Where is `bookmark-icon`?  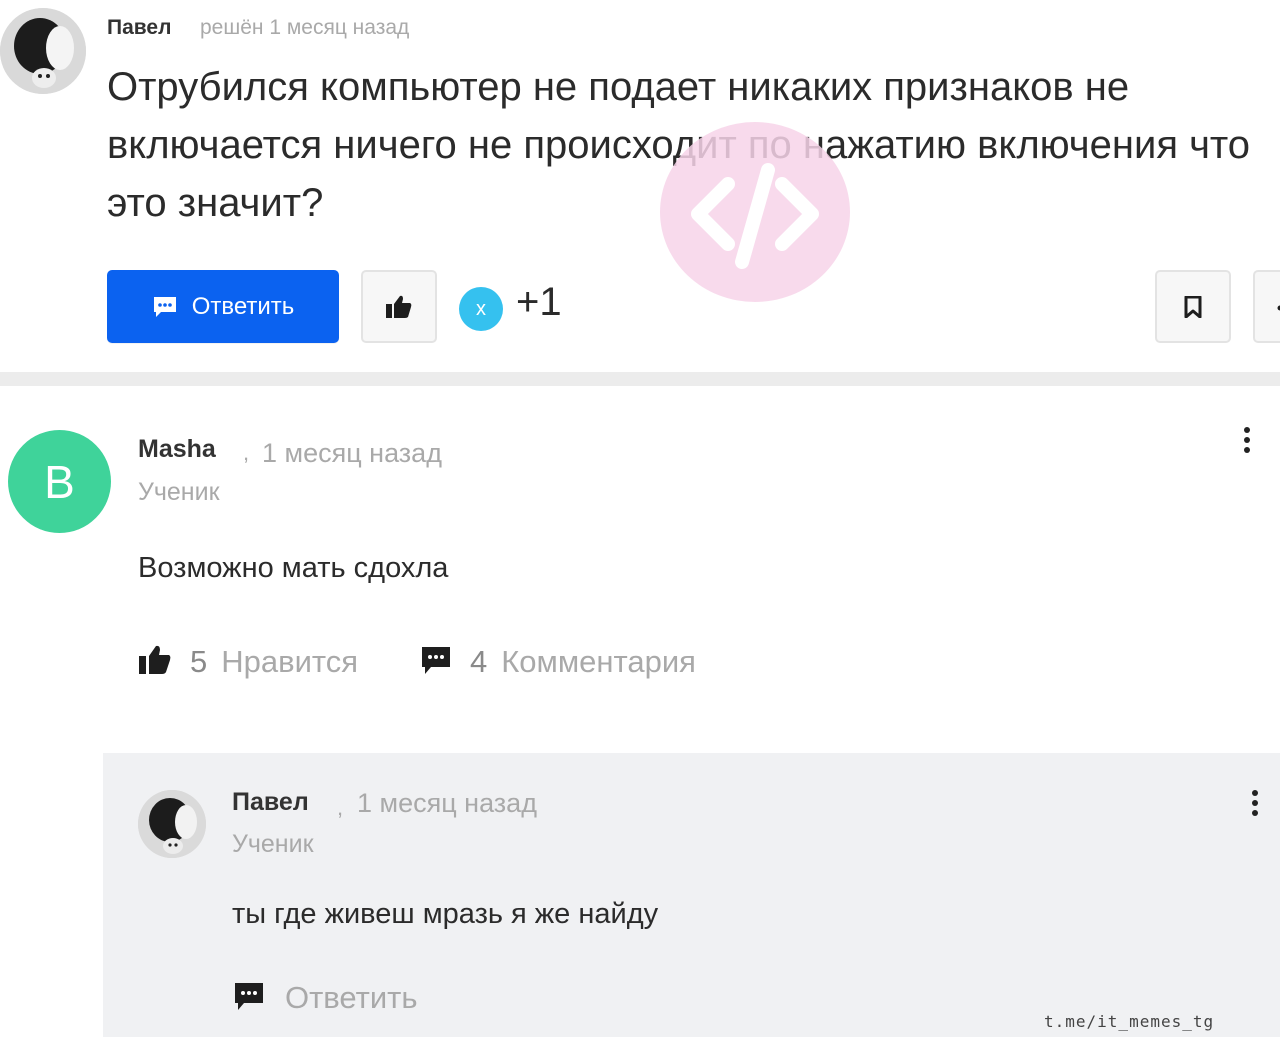 bookmark-icon is located at coordinates (1193, 306).